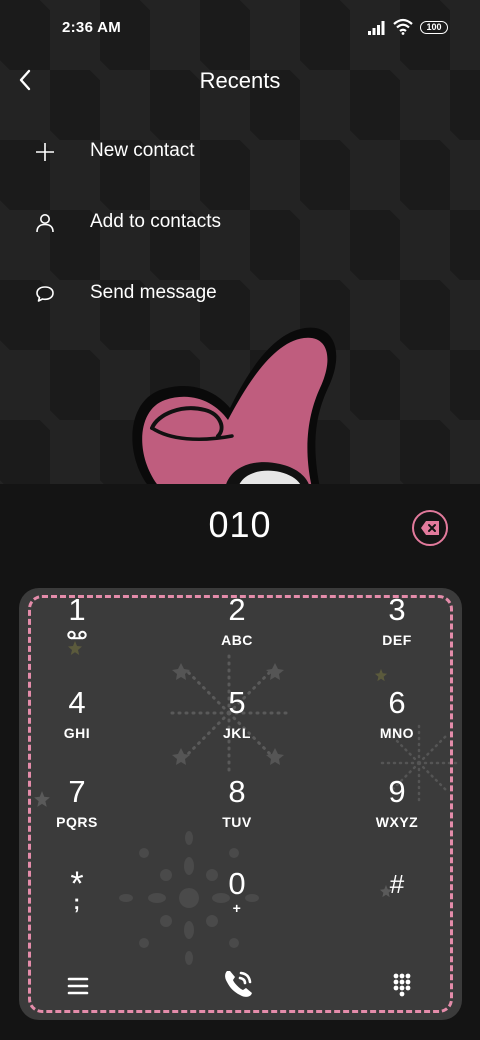  I want to click on key-7: 7 PQRS, so click(78, 816).